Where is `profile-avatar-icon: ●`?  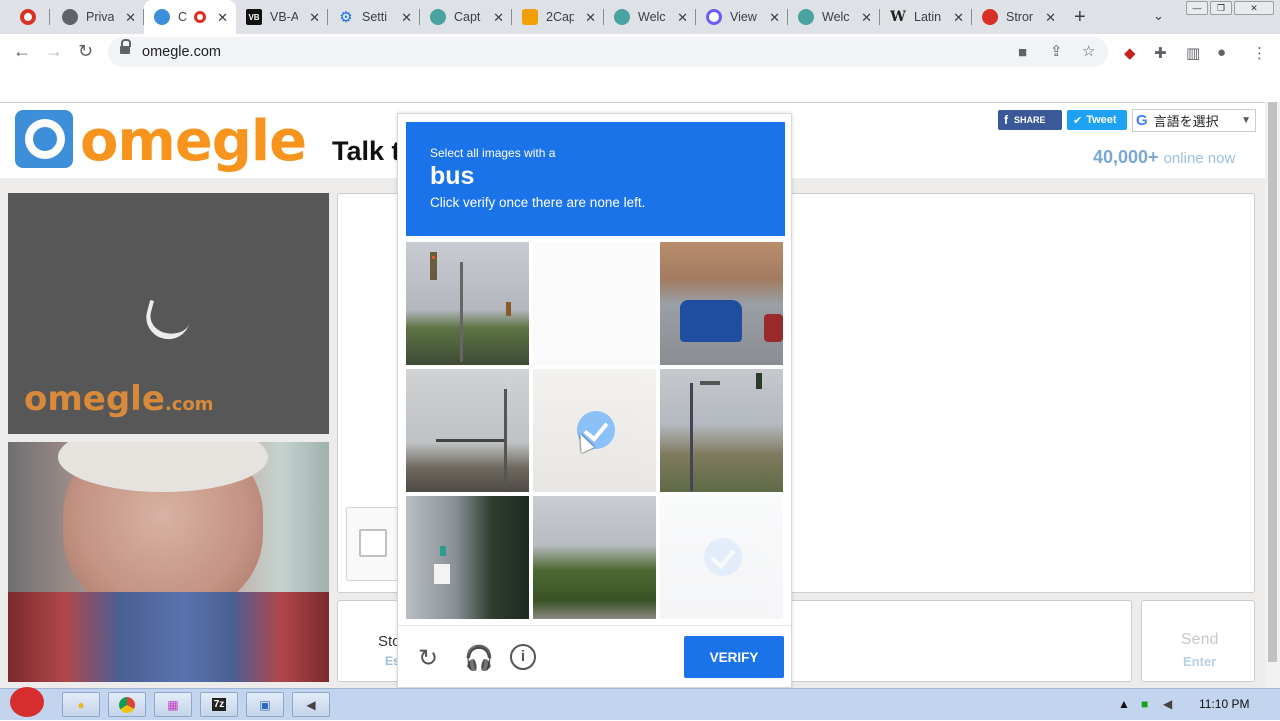 profile-avatar-icon: ● is located at coordinates (1221, 52).